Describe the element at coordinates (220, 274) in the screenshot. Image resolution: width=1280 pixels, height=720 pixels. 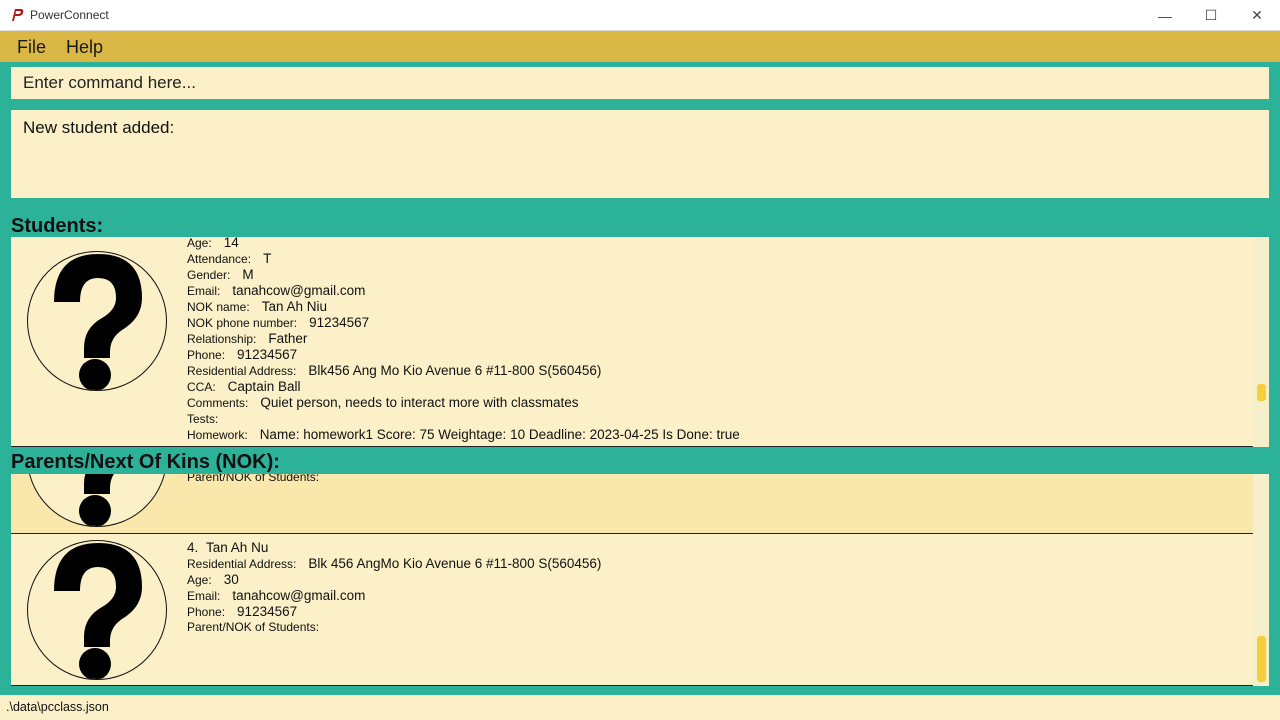
I see `student-gender: Gender: M` at that location.